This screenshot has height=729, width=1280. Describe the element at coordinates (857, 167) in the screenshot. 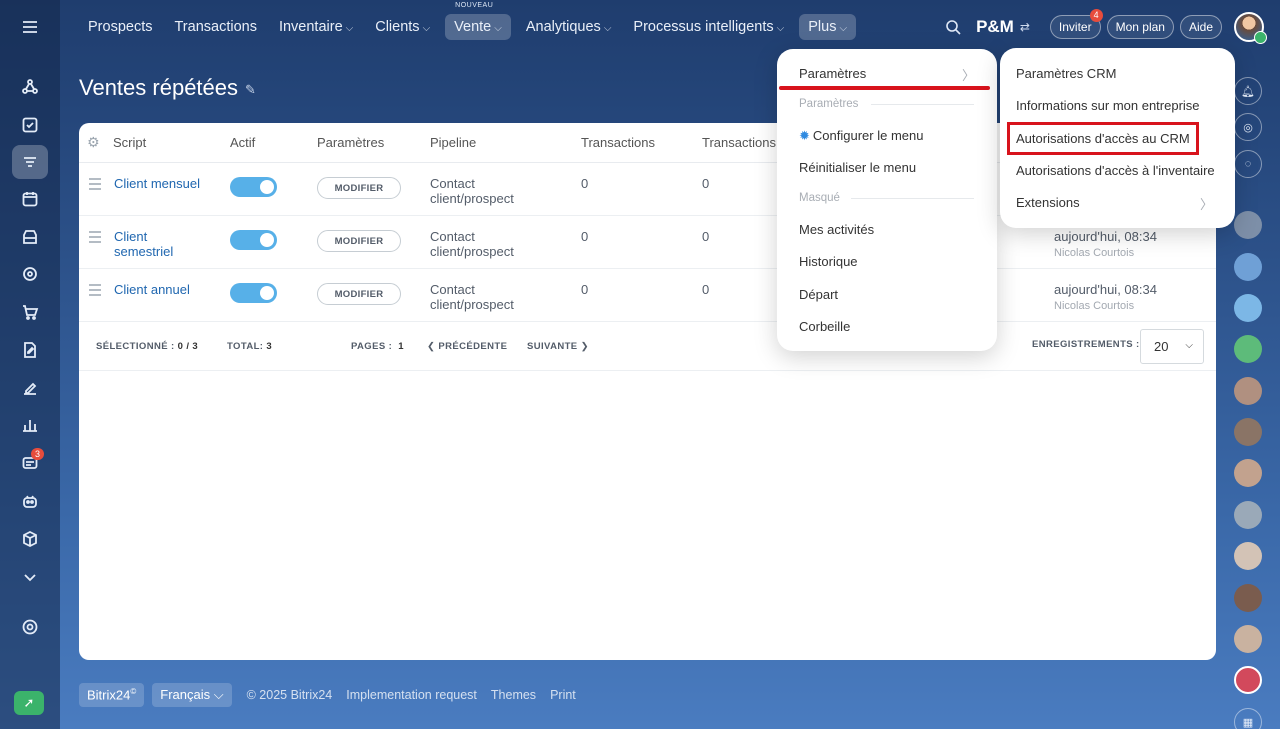

I see `menu-item-reset: Réinitialiser le menu` at that location.